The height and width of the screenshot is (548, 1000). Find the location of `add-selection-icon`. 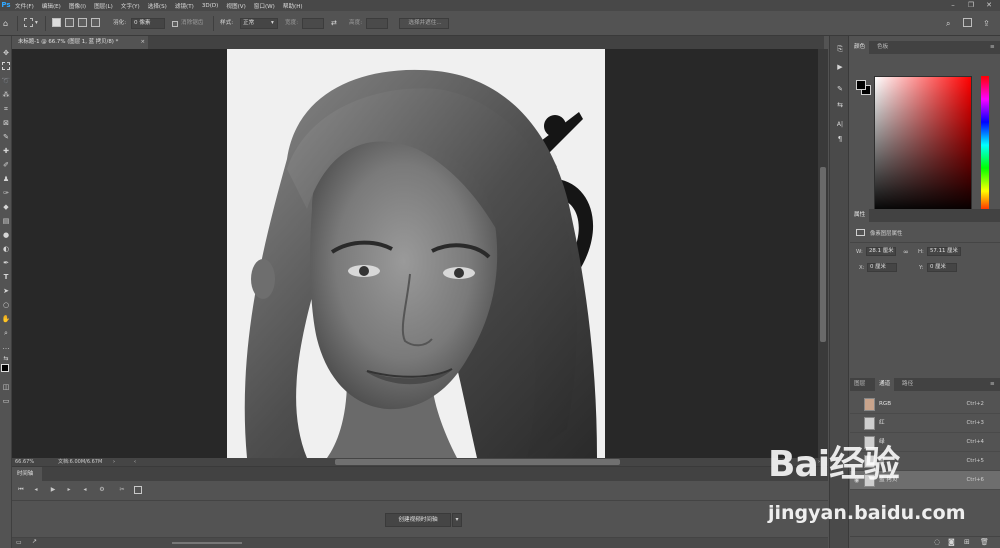

add-selection-icon is located at coordinates (69, 22).